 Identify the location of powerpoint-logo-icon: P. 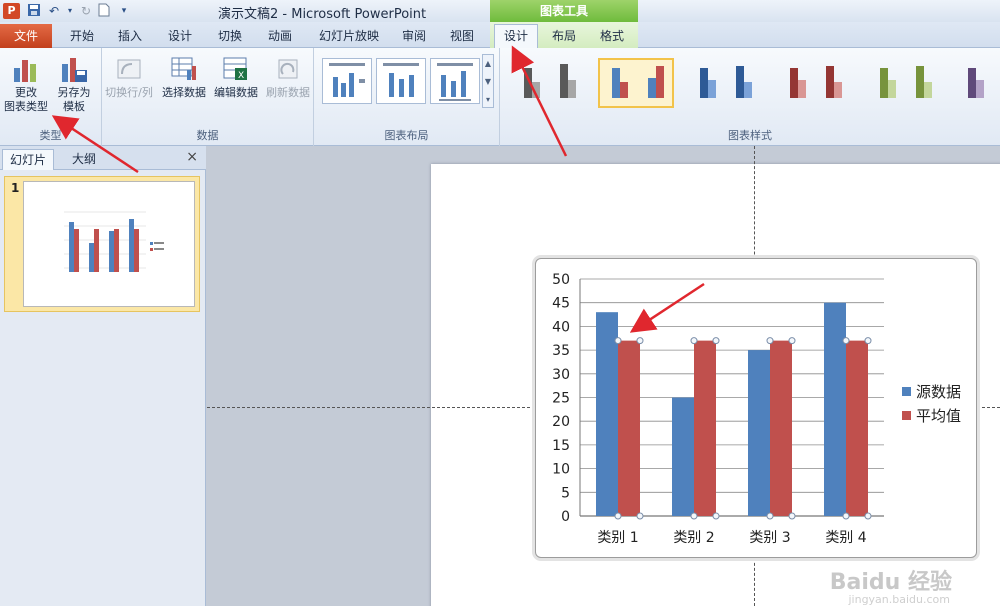
(11, 11).